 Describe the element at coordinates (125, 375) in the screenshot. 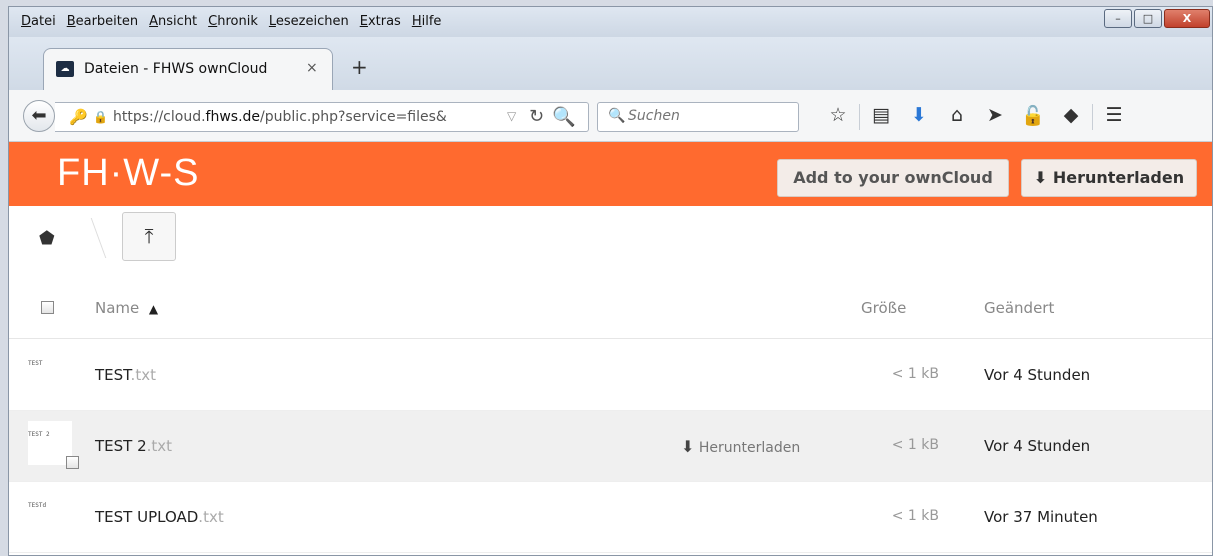

I see `file-name: TEST.txt` at that location.